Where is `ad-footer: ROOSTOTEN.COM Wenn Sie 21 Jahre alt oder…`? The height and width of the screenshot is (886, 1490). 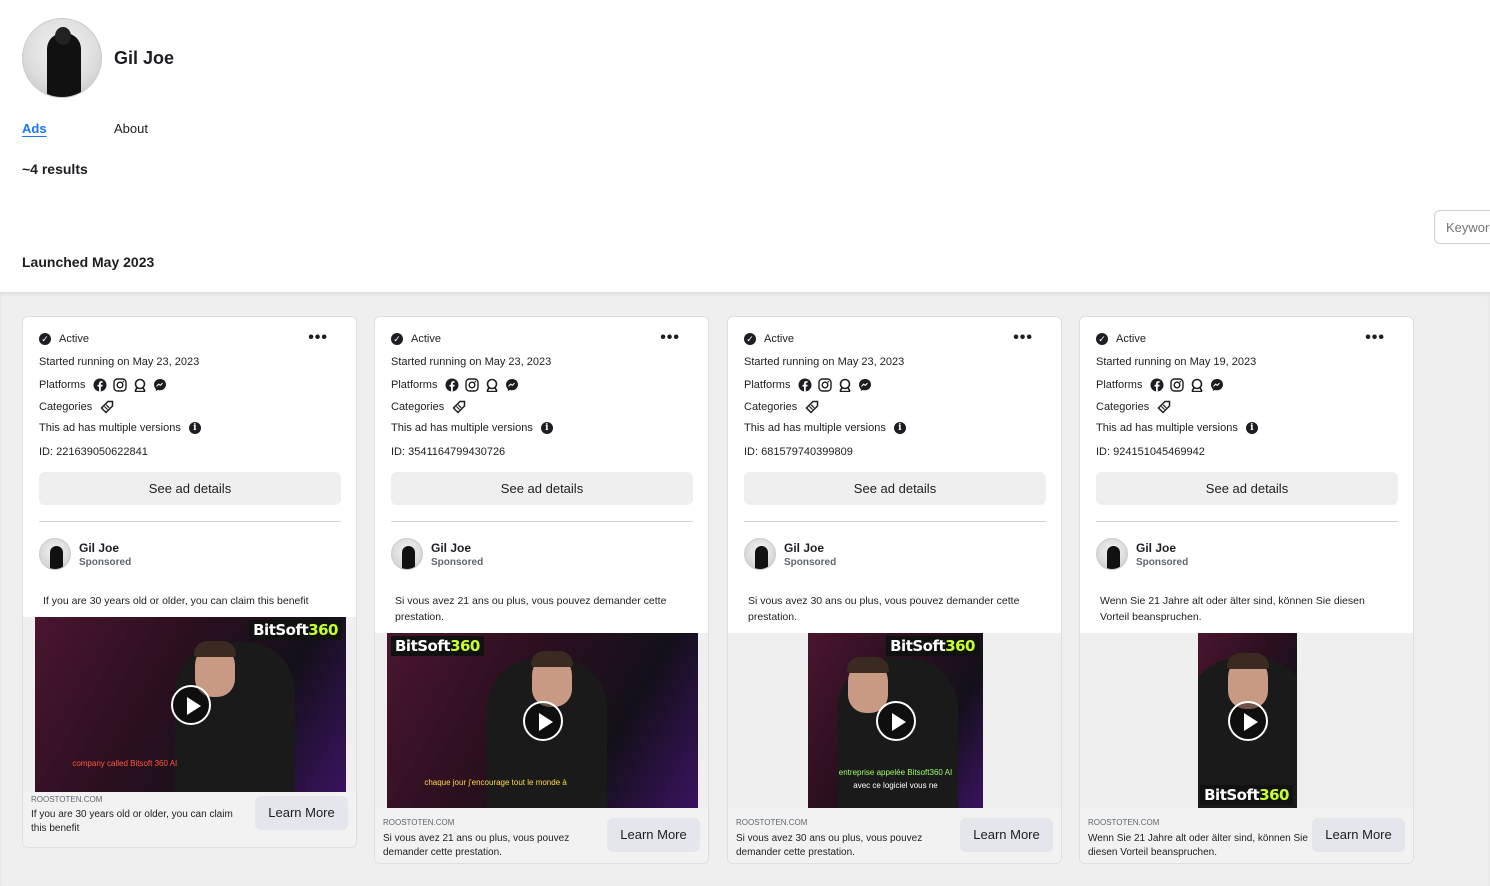 ad-footer: ROOSTOTEN.COM Wenn Sie 21 Jahre alt oder… is located at coordinates (1246, 835).